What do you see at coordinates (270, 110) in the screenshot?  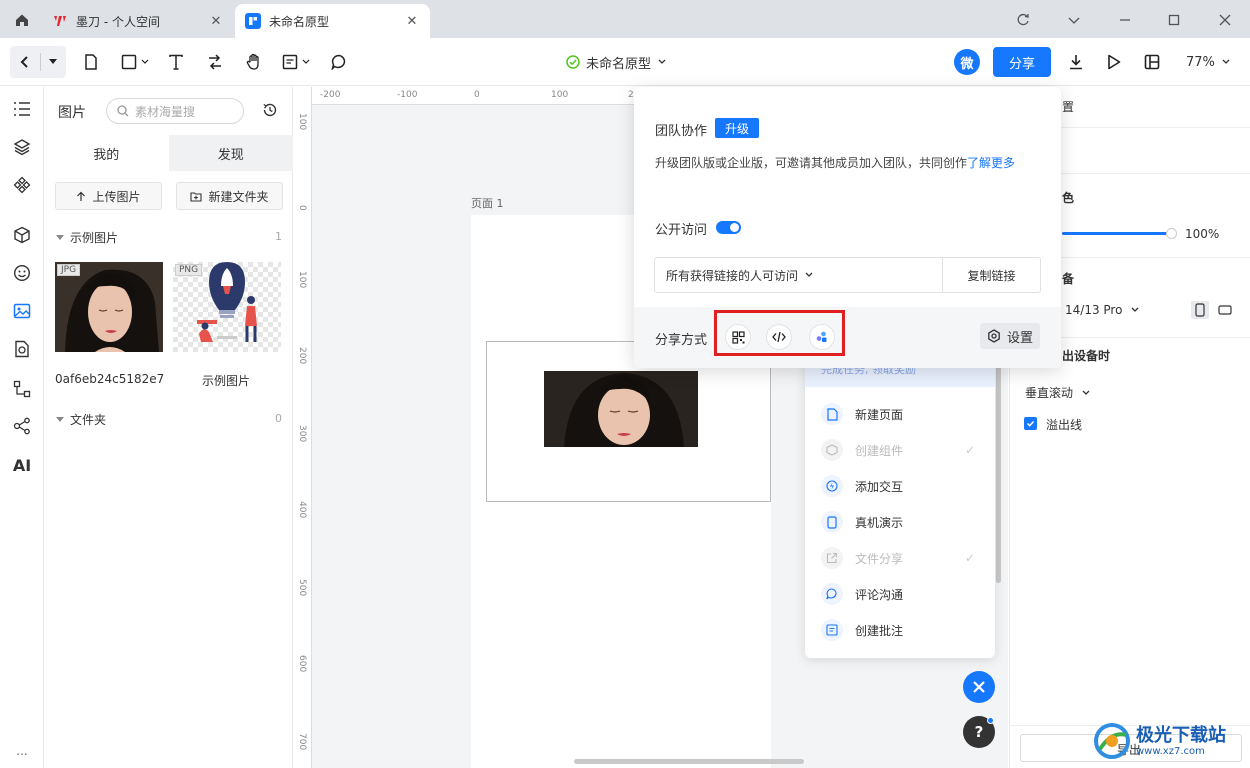 I see `history-icon` at bounding box center [270, 110].